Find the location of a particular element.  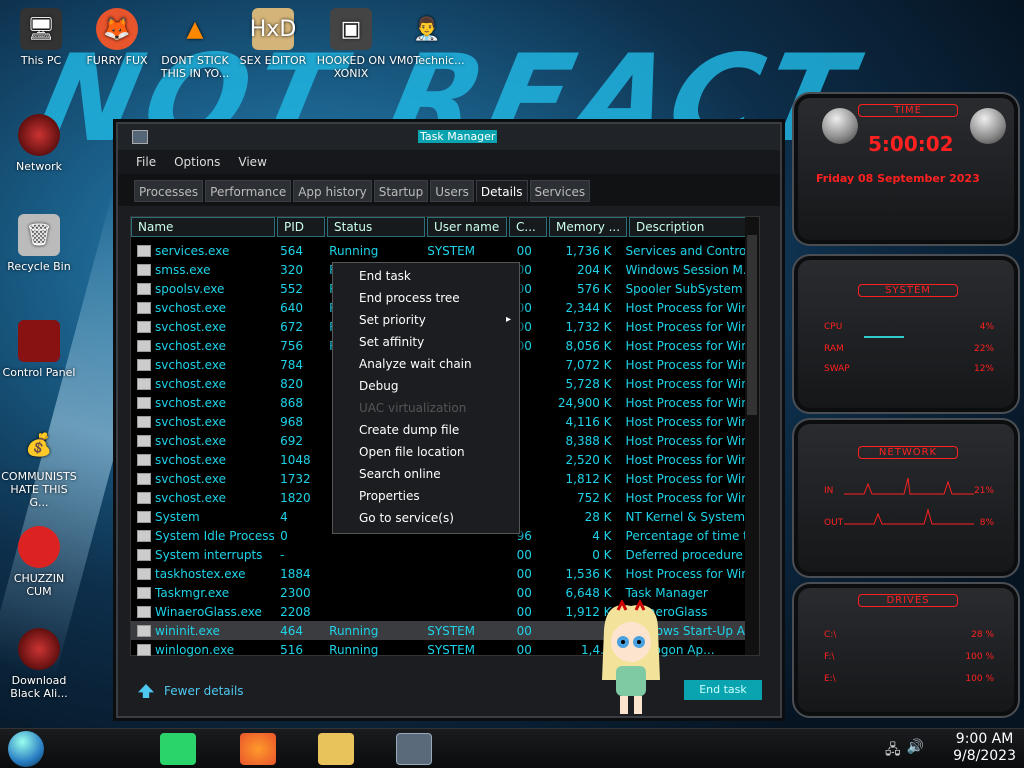

desktop-icon-furry-fux: 🦊 FURRY FUX is located at coordinates (117, 37).